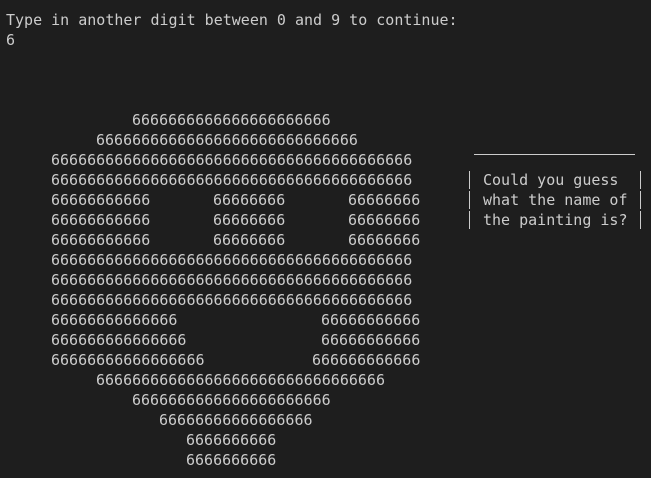  I want to click on caption-text: what the name of, so click(555, 200).